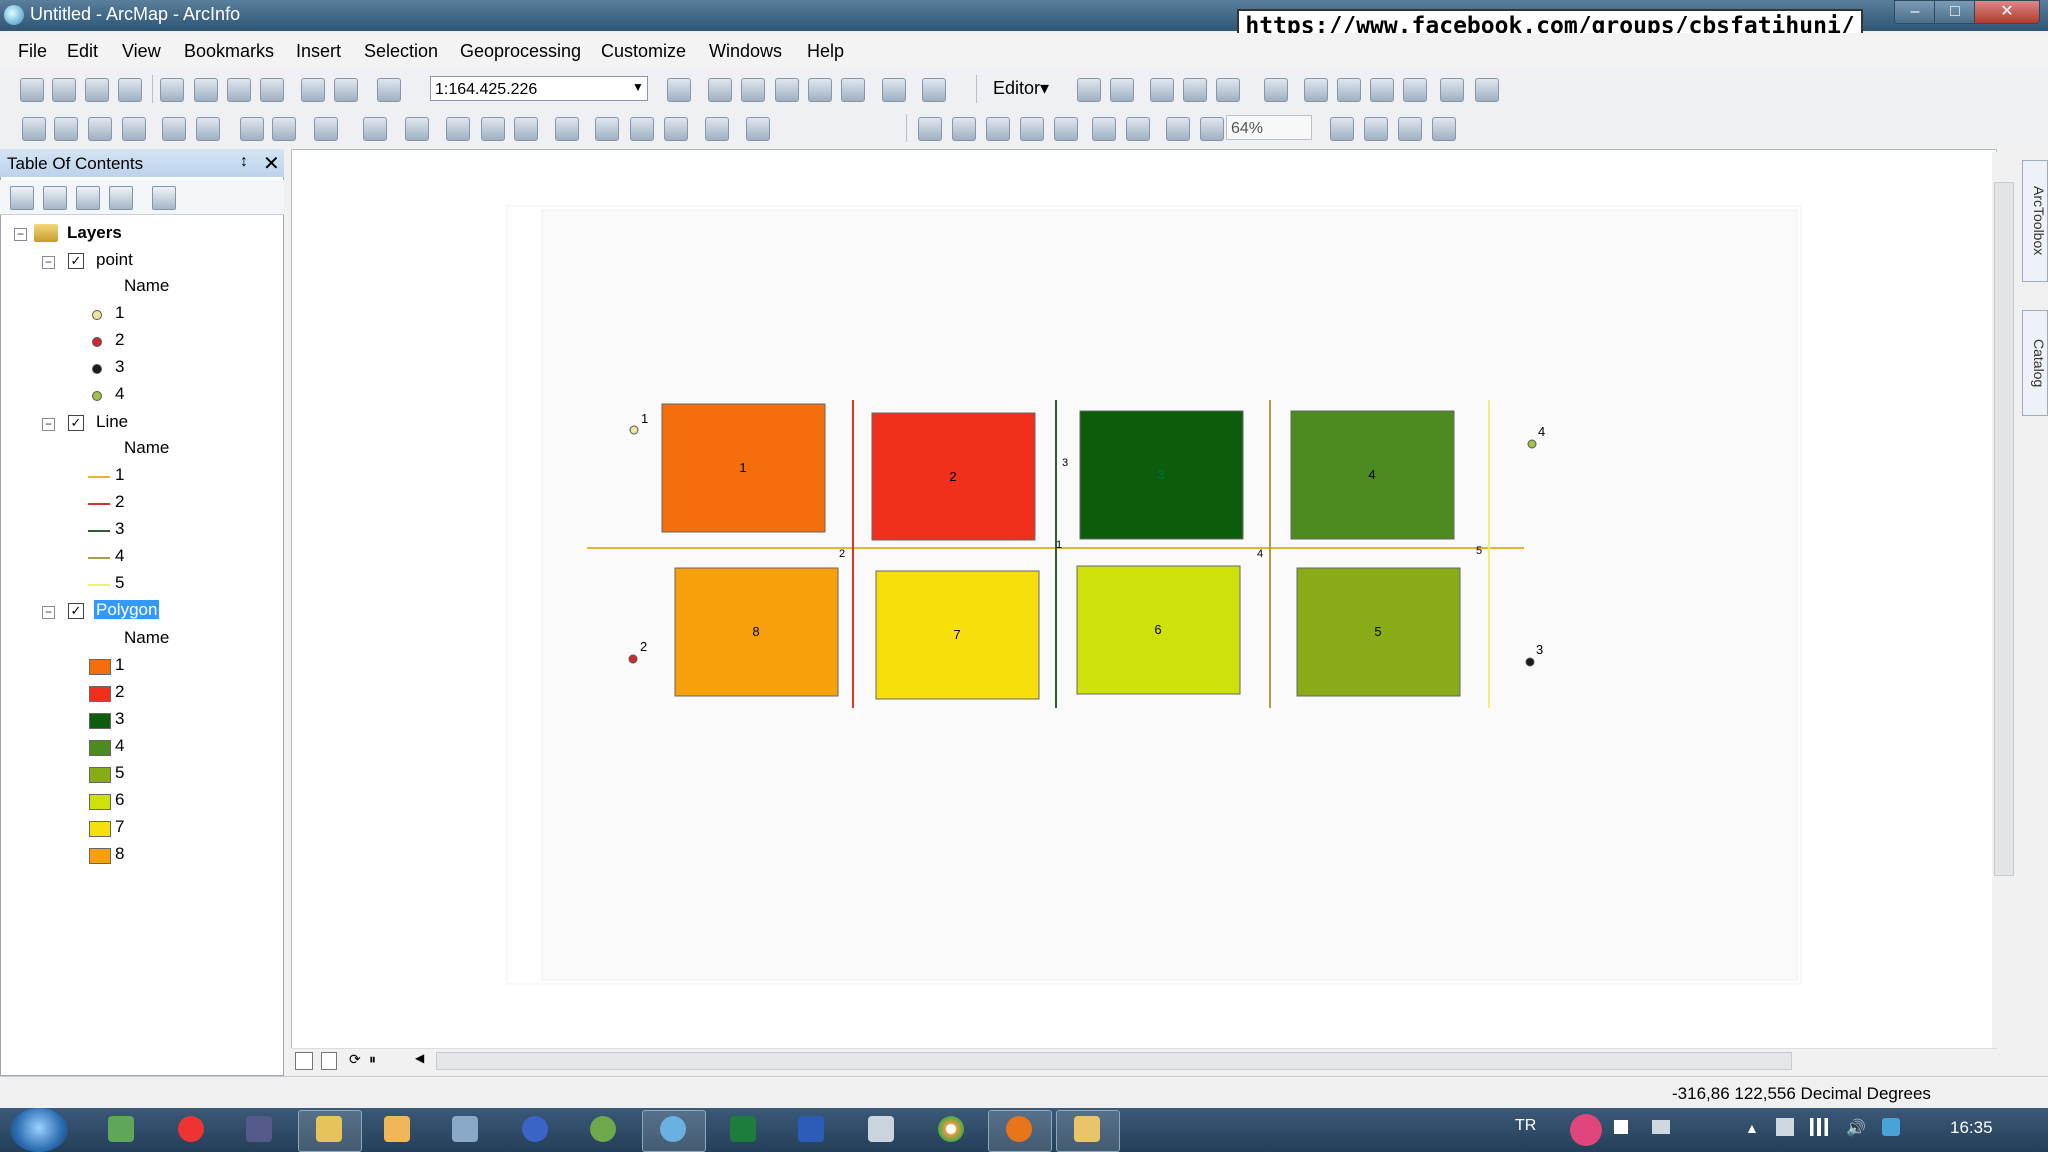  What do you see at coordinates (894, 90) in the screenshot?
I see `model-builder-icon` at bounding box center [894, 90].